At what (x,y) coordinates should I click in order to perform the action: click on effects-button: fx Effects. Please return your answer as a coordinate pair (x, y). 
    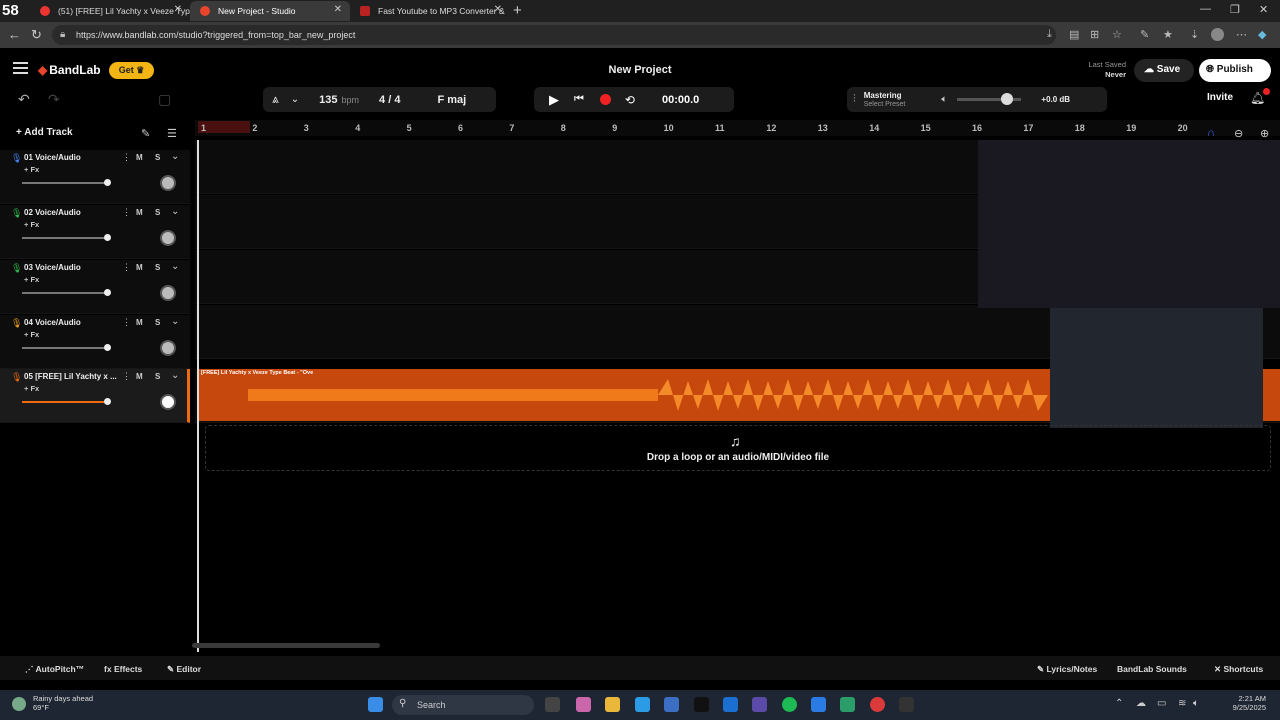
    Looking at the image, I should click on (123, 669).